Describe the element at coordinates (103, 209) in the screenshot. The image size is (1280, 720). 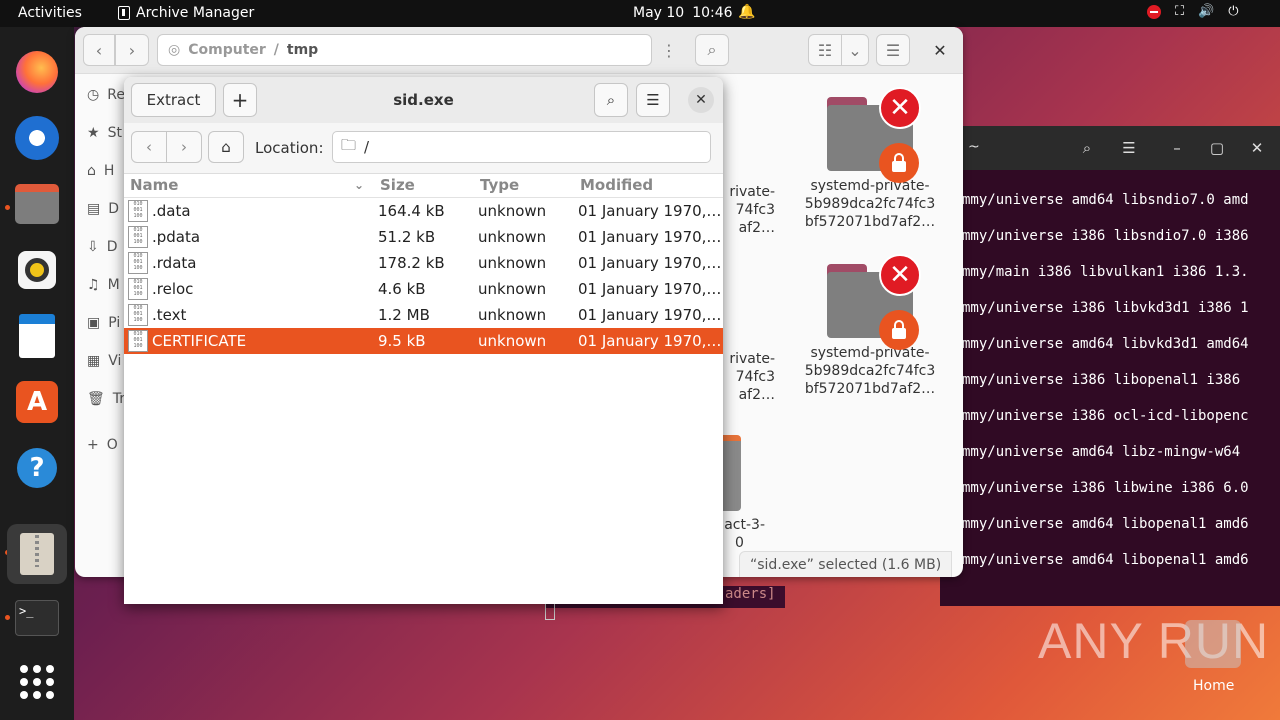
I see `sidebar-item-documents: ▤ D` at that location.